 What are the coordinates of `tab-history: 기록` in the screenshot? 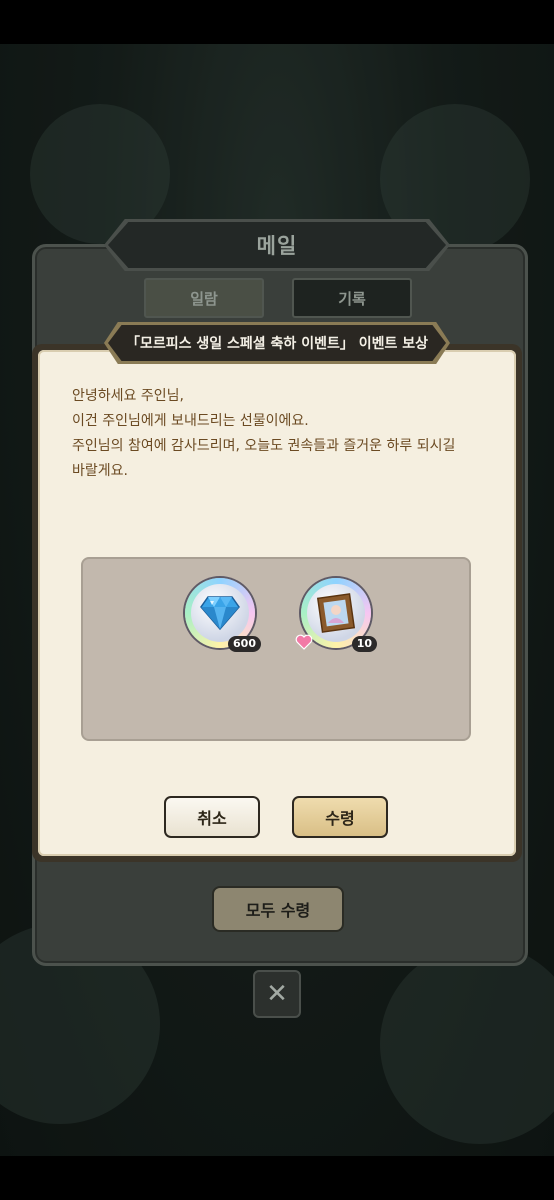 It's located at (352, 298).